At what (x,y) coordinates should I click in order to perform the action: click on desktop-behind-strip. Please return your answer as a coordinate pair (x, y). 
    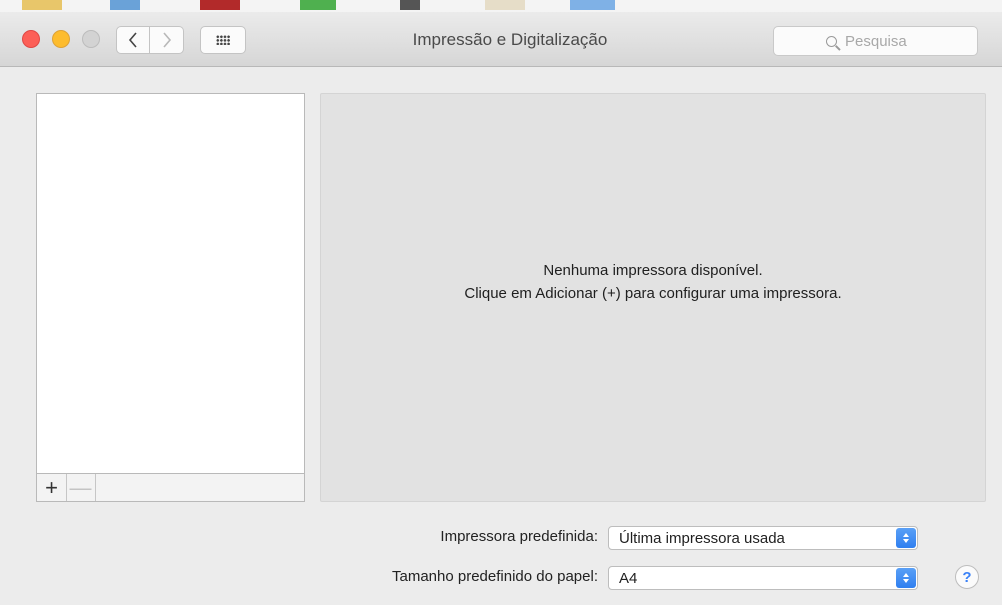
    Looking at the image, I should click on (501, 6).